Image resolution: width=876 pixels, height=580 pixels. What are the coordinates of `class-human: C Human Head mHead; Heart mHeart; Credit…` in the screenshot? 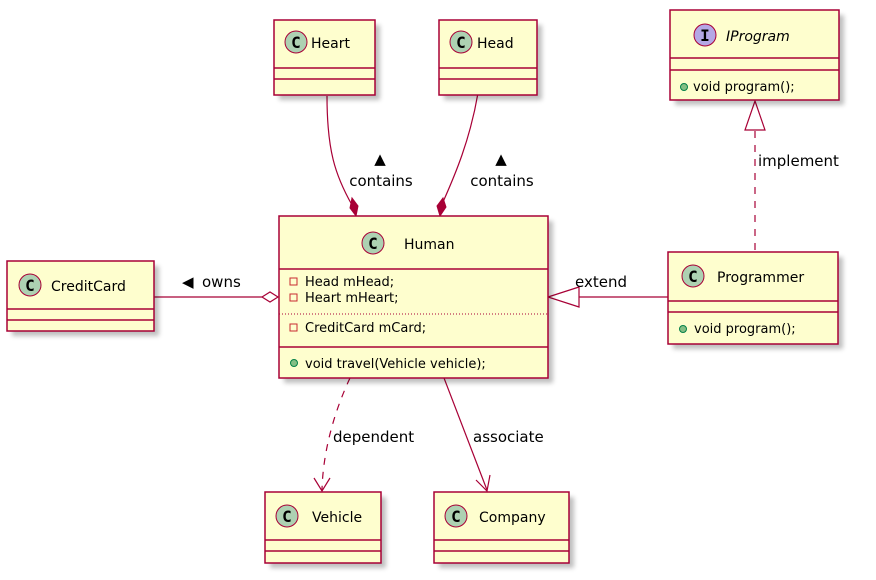 It's located at (415, 299).